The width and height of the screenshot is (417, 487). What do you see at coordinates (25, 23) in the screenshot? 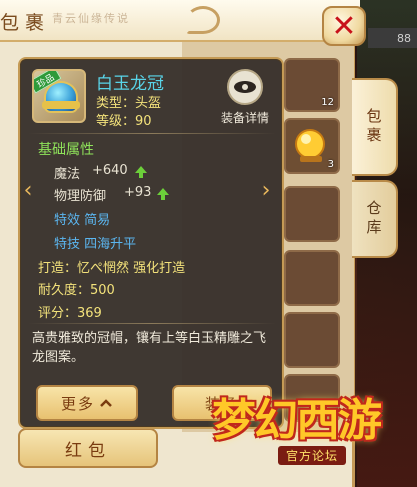
I see `bag-title: 包裹` at bounding box center [25, 23].